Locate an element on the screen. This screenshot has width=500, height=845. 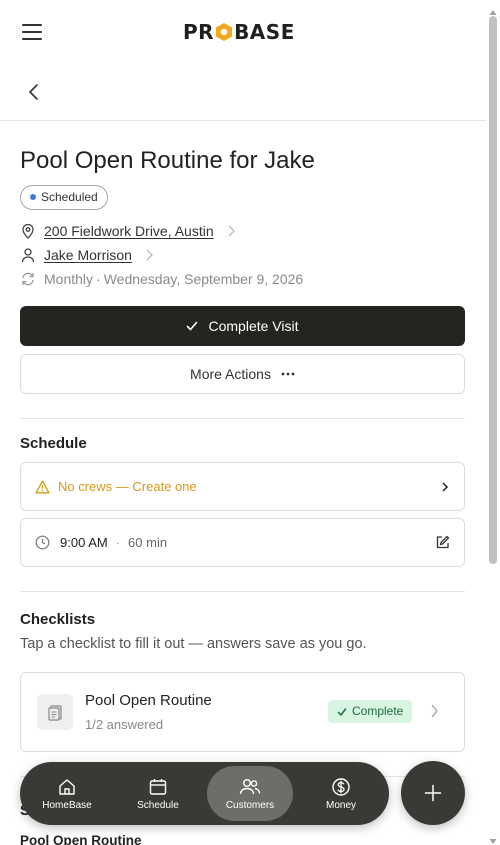
time-card: 9:00 AM · 60 min is located at coordinates (242, 542).